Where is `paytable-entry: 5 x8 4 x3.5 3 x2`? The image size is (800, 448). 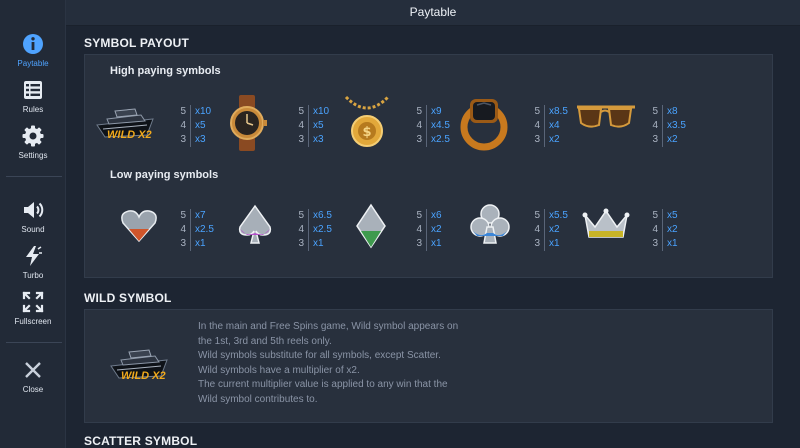 paytable-entry: 5 x8 4 x3.5 3 x2 is located at coordinates (675, 126).